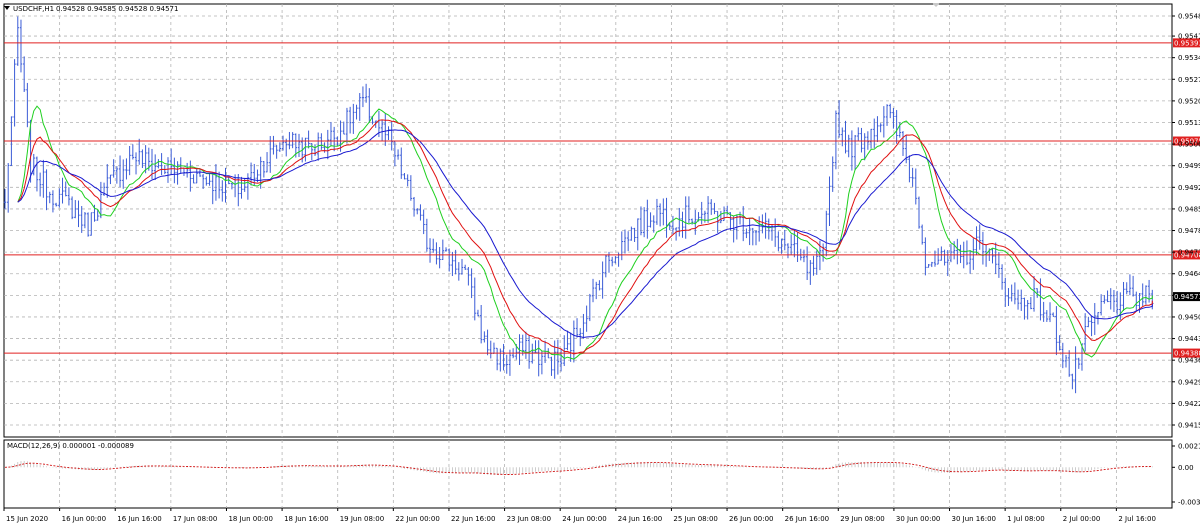 The width and height of the screenshot is (1200, 527). What do you see at coordinates (1189, 404) in the screenshot?
I see `price-tick-label: 0.94225` at bounding box center [1189, 404].